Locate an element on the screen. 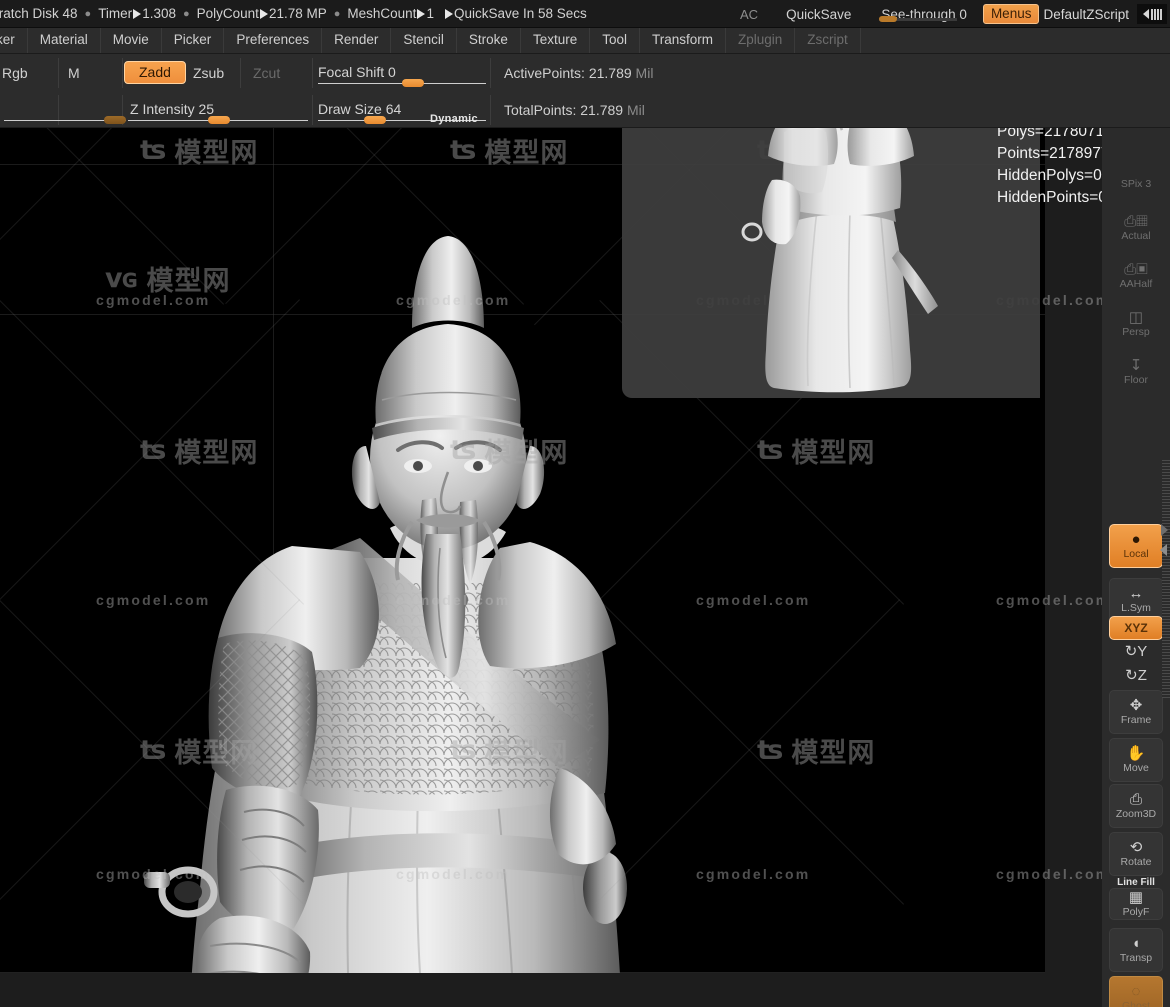 Image resolution: width=1170 pixels, height=1007 pixels. rgb-button: Rgb is located at coordinates (19, 72).